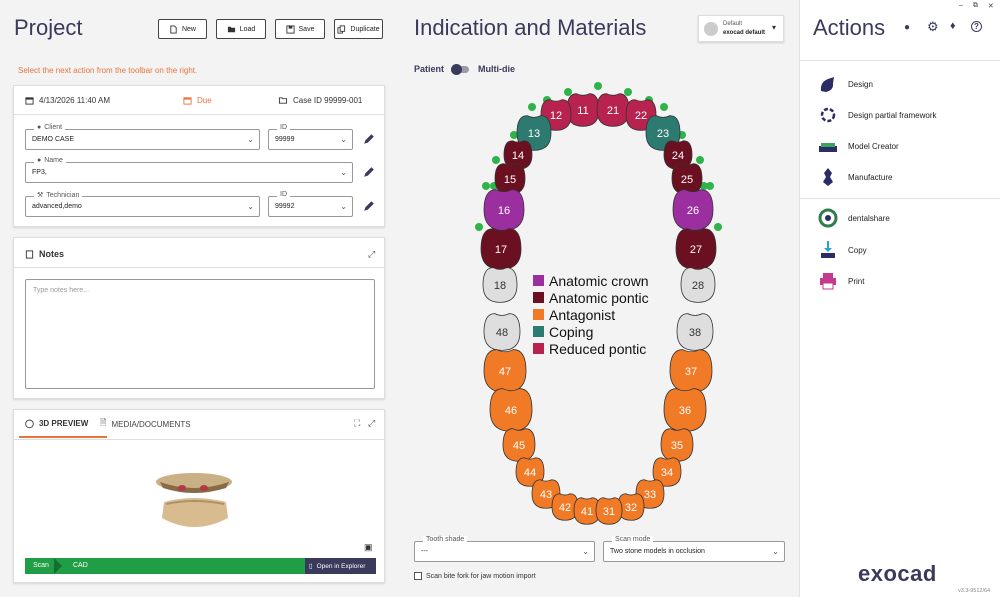 This screenshot has width=1000, height=597. Describe the element at coordinates (933, 27) in the screenshot. I see `gear-icon: ⚙` at that location.